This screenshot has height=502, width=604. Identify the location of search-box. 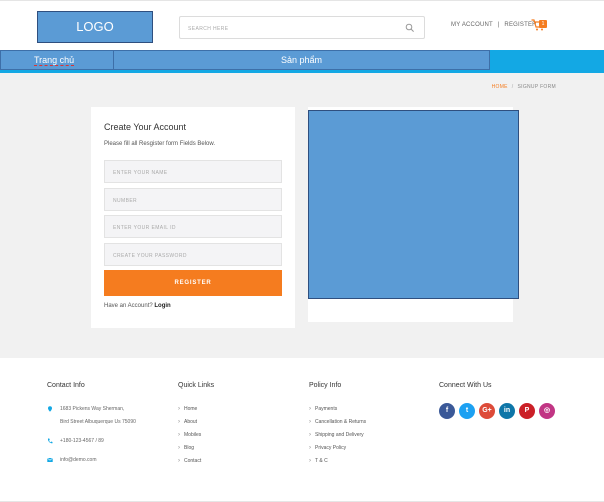
(302, 28).